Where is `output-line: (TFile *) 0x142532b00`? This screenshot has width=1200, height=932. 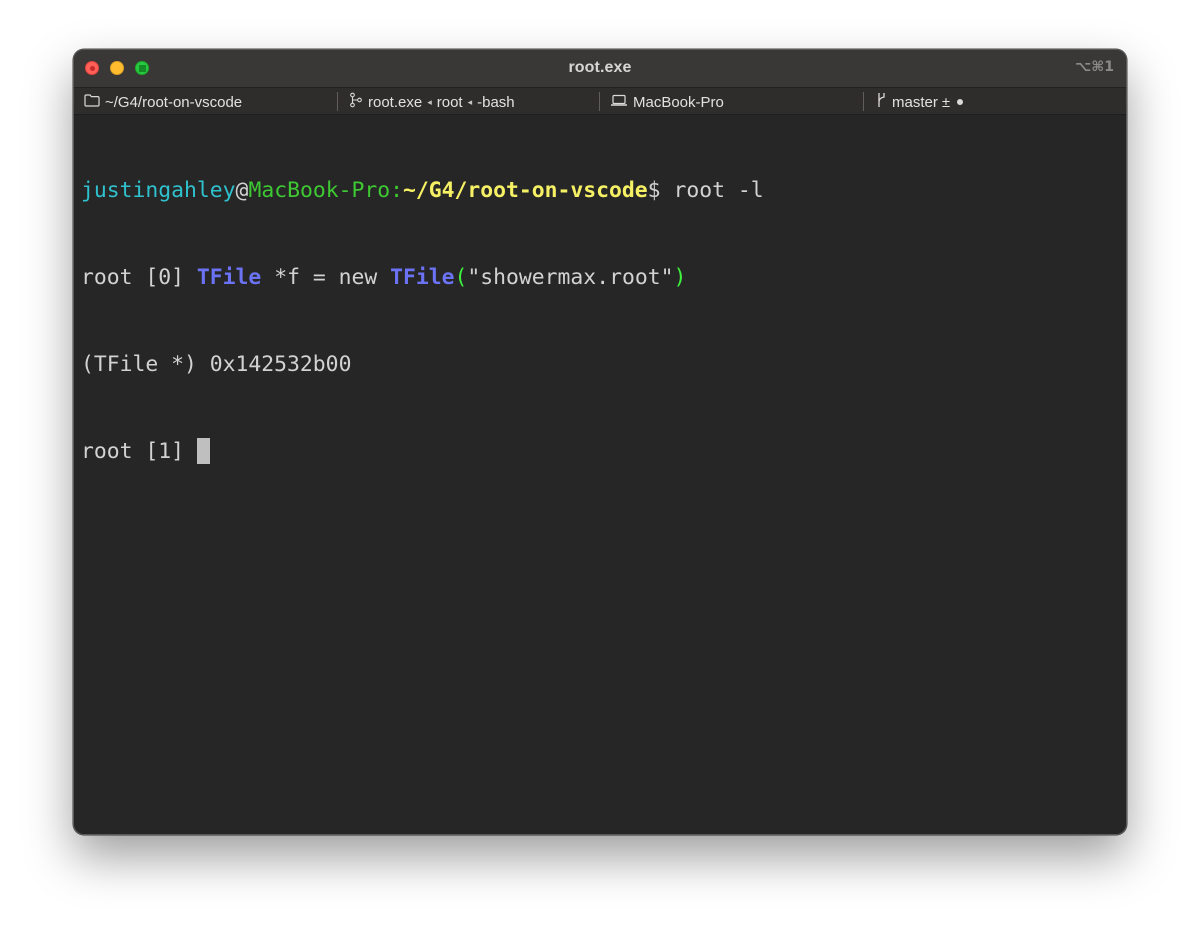 output-line: (TFile *) 0x142532b00 is located at coordinates (216, 364).